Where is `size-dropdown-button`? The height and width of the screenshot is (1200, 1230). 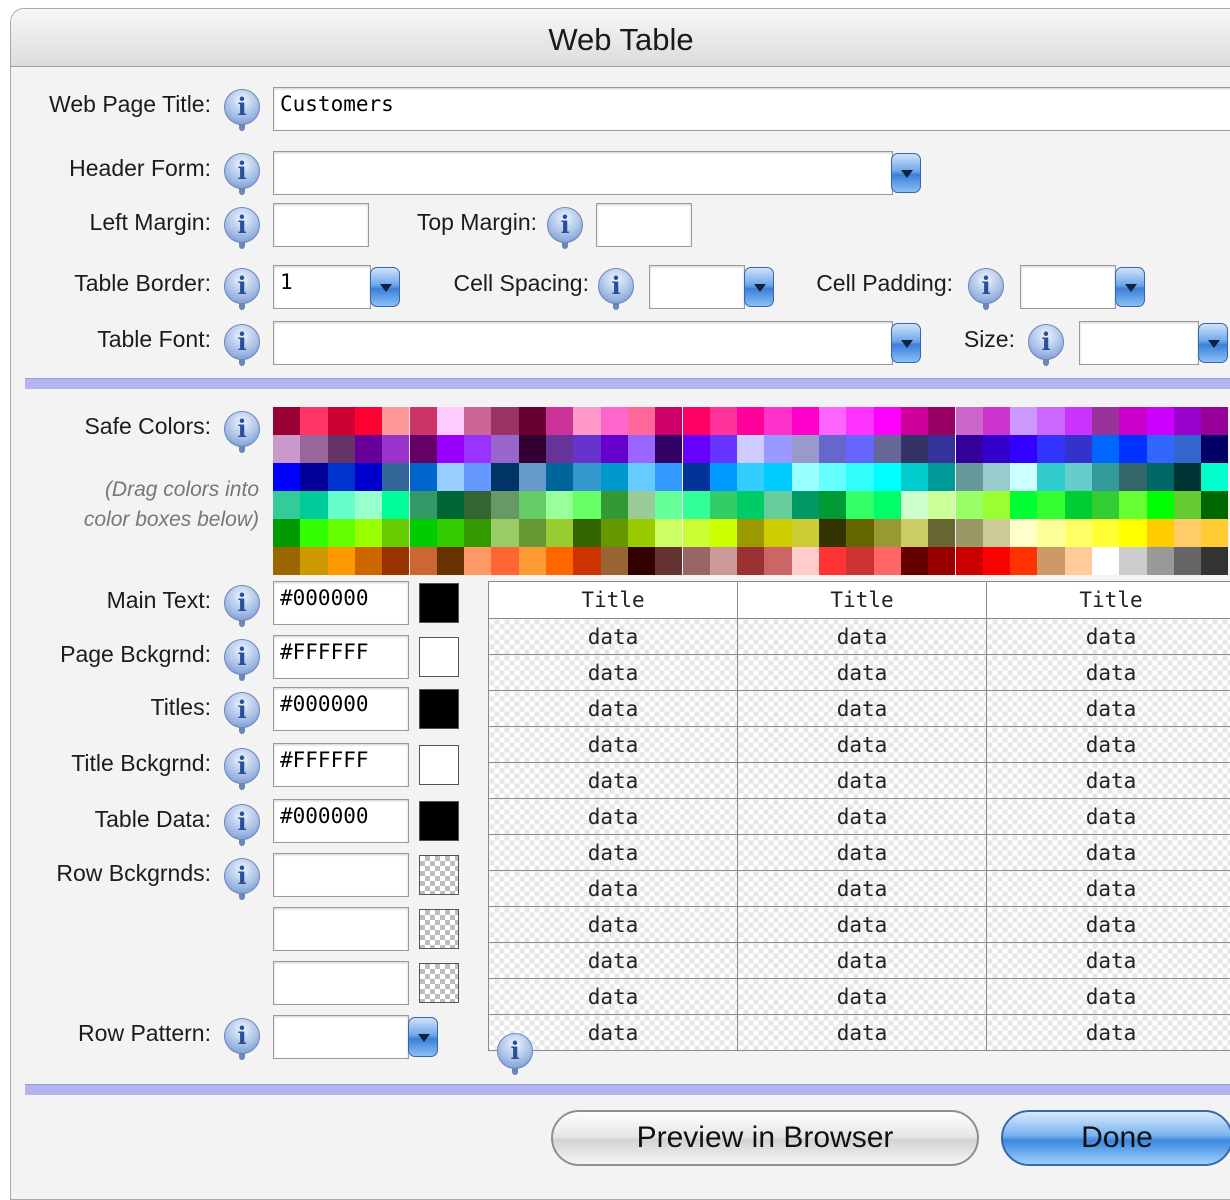 size-dropdown-button is located at coordinates (1213, 343).